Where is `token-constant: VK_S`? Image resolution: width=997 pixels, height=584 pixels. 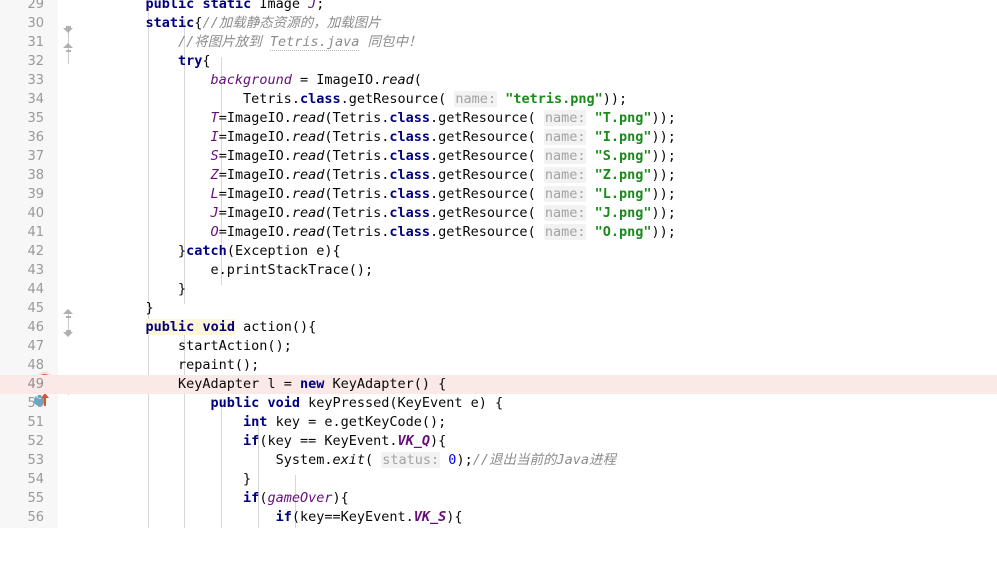
token-constant: VK_S is located at coordinates (430, 517).